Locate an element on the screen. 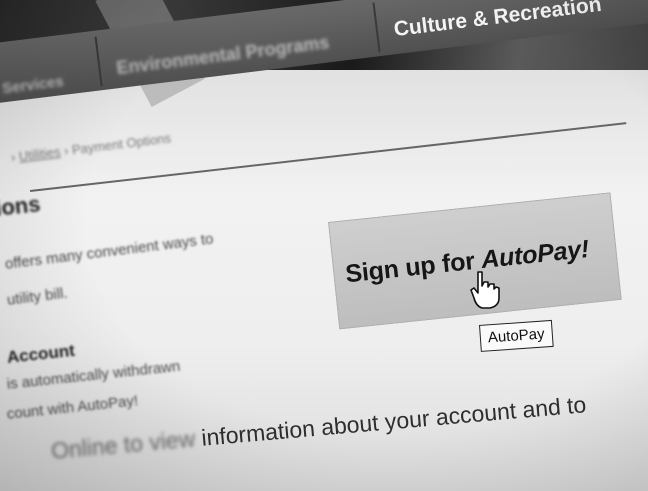 The image size is (648, 491). intro-line: utility bill. is located at coordinates (37, 296).